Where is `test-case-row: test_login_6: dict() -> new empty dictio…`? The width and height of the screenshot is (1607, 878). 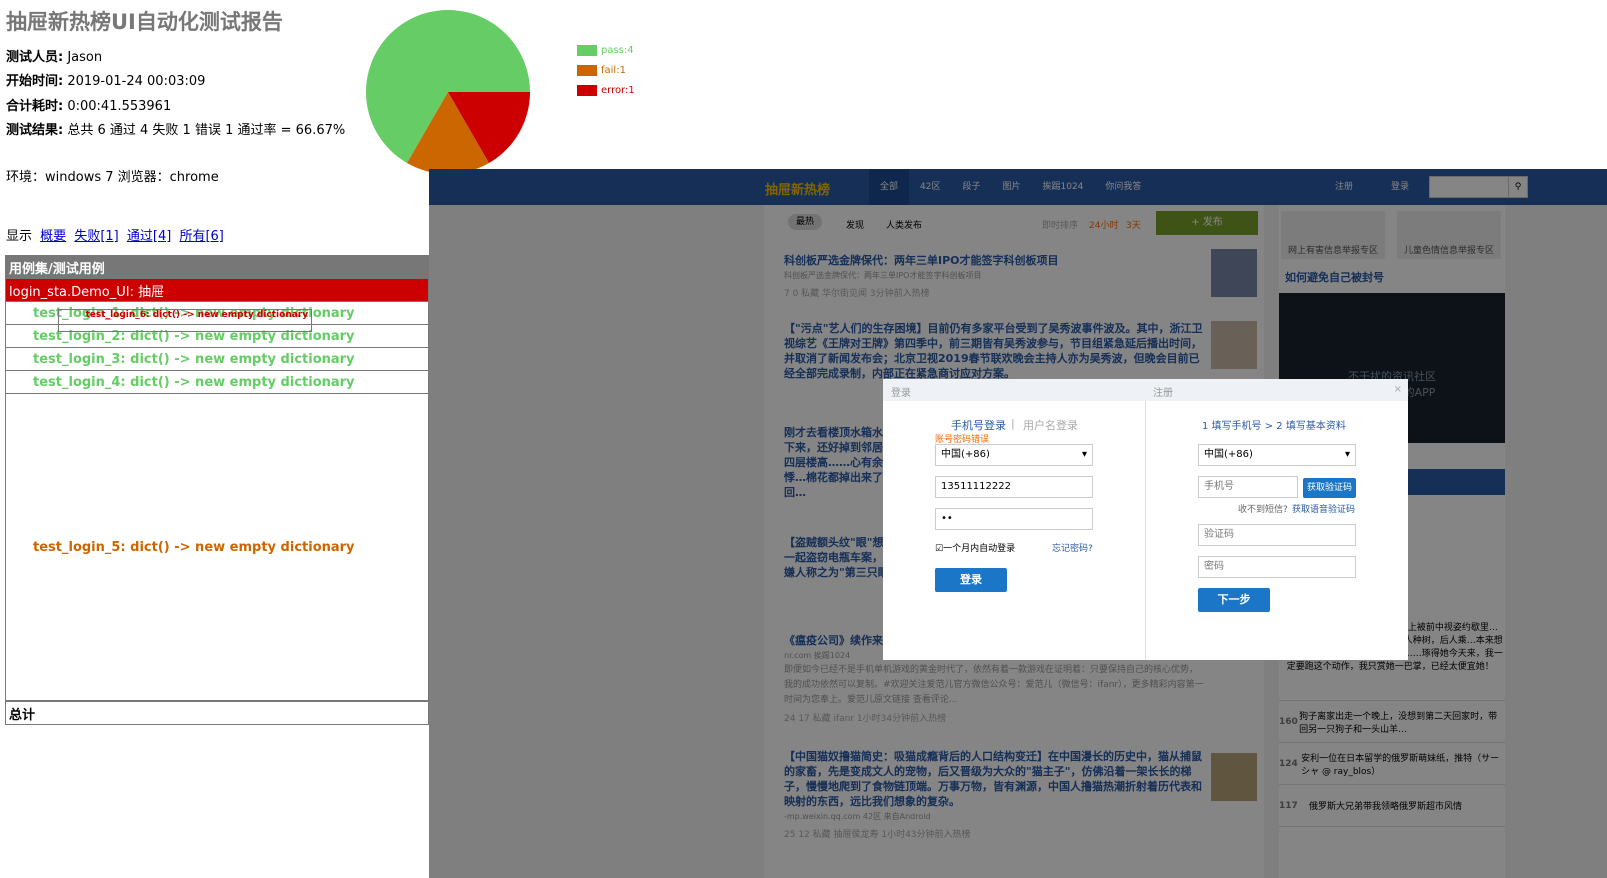
test-case-row: test_login_6: dict() -> new empty dictio… is located at coordinates (185, 320).